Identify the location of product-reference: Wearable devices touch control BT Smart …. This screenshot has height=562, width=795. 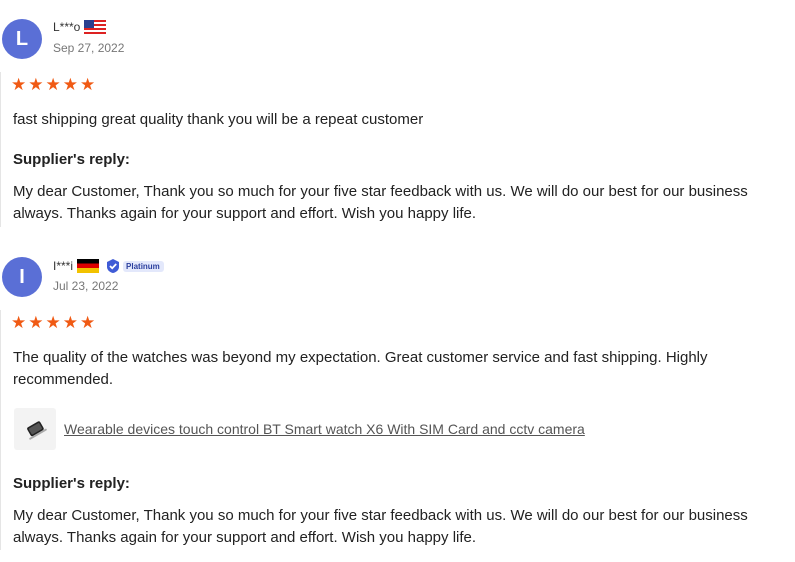
(299, 429).